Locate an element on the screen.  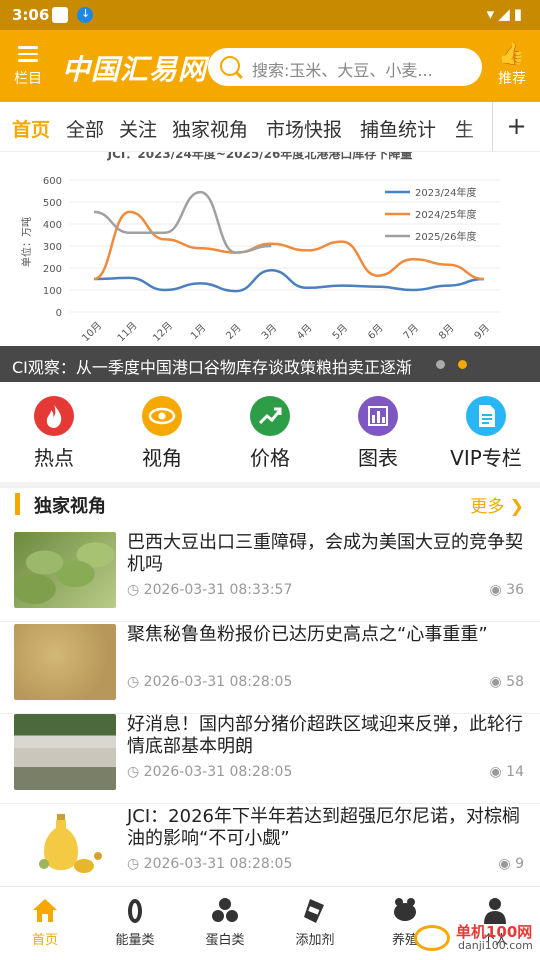
carousel-dot-active is located at coordinates (462, 364).